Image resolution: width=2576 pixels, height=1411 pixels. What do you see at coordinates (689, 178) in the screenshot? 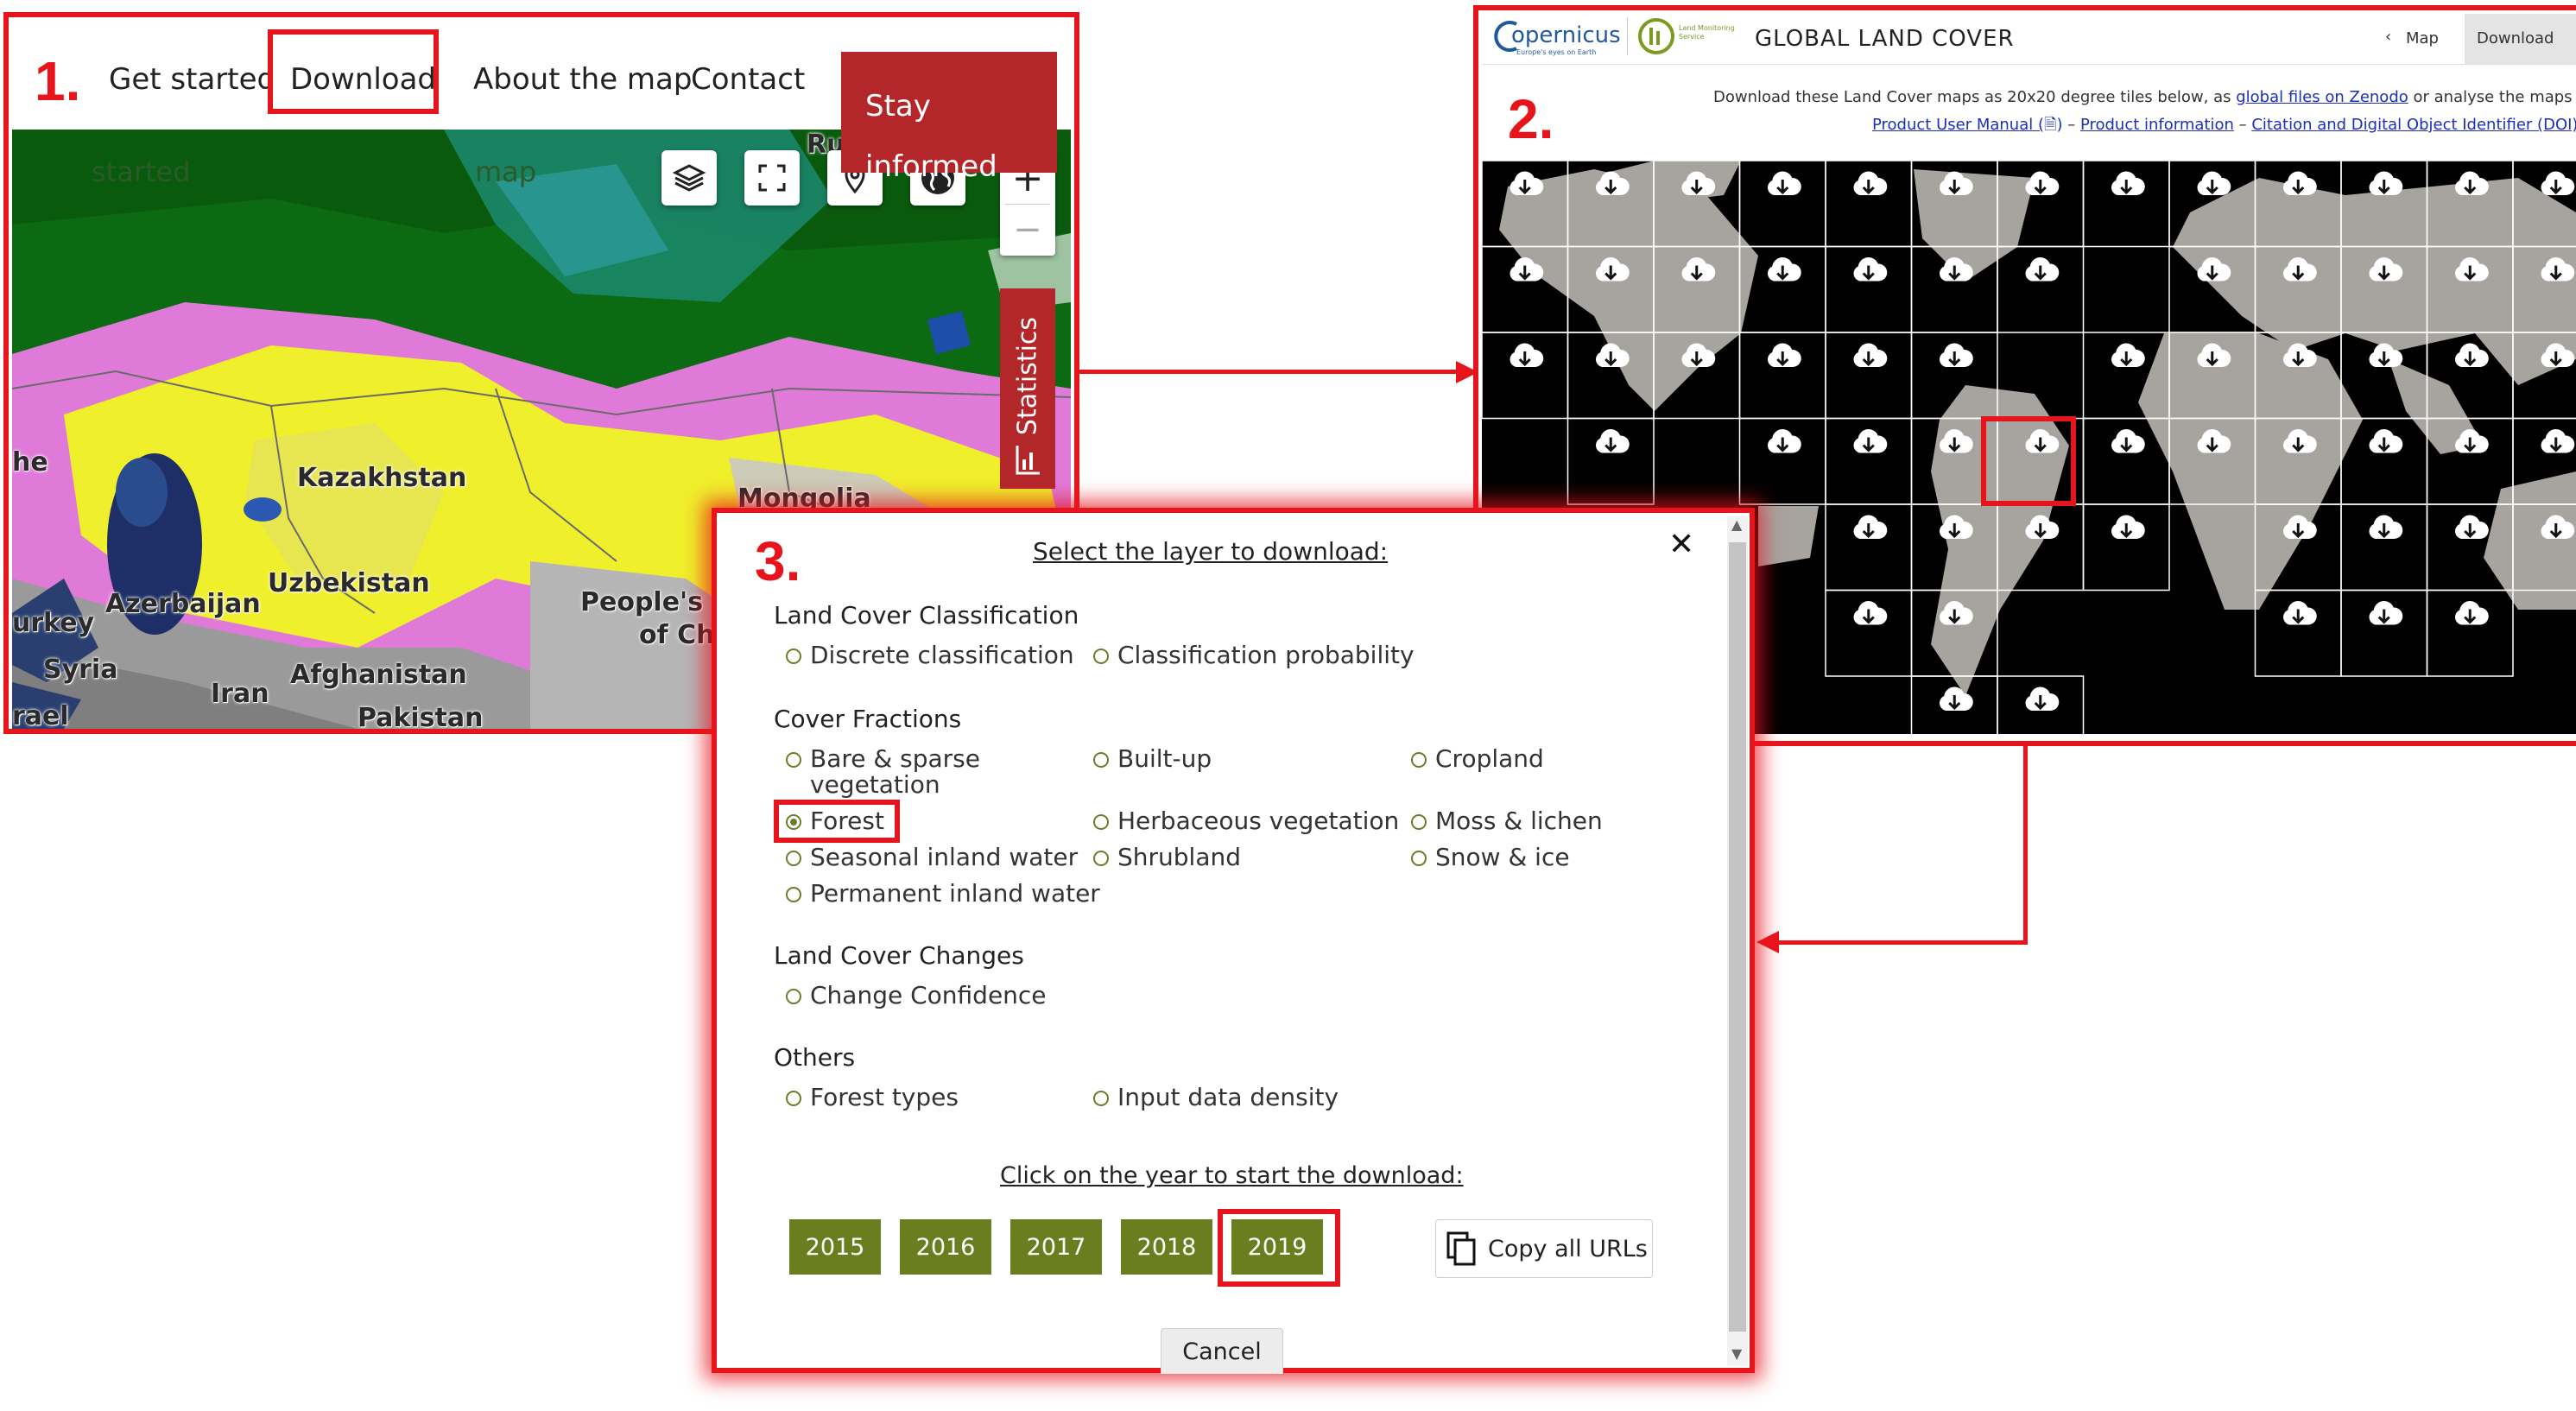
I see `layers-button` at bounding box center [689, 178].